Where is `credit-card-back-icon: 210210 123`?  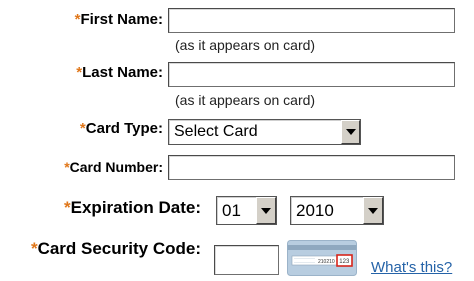 credit-card-back-icon: 210210 123 is located at coordinates (322, 258).